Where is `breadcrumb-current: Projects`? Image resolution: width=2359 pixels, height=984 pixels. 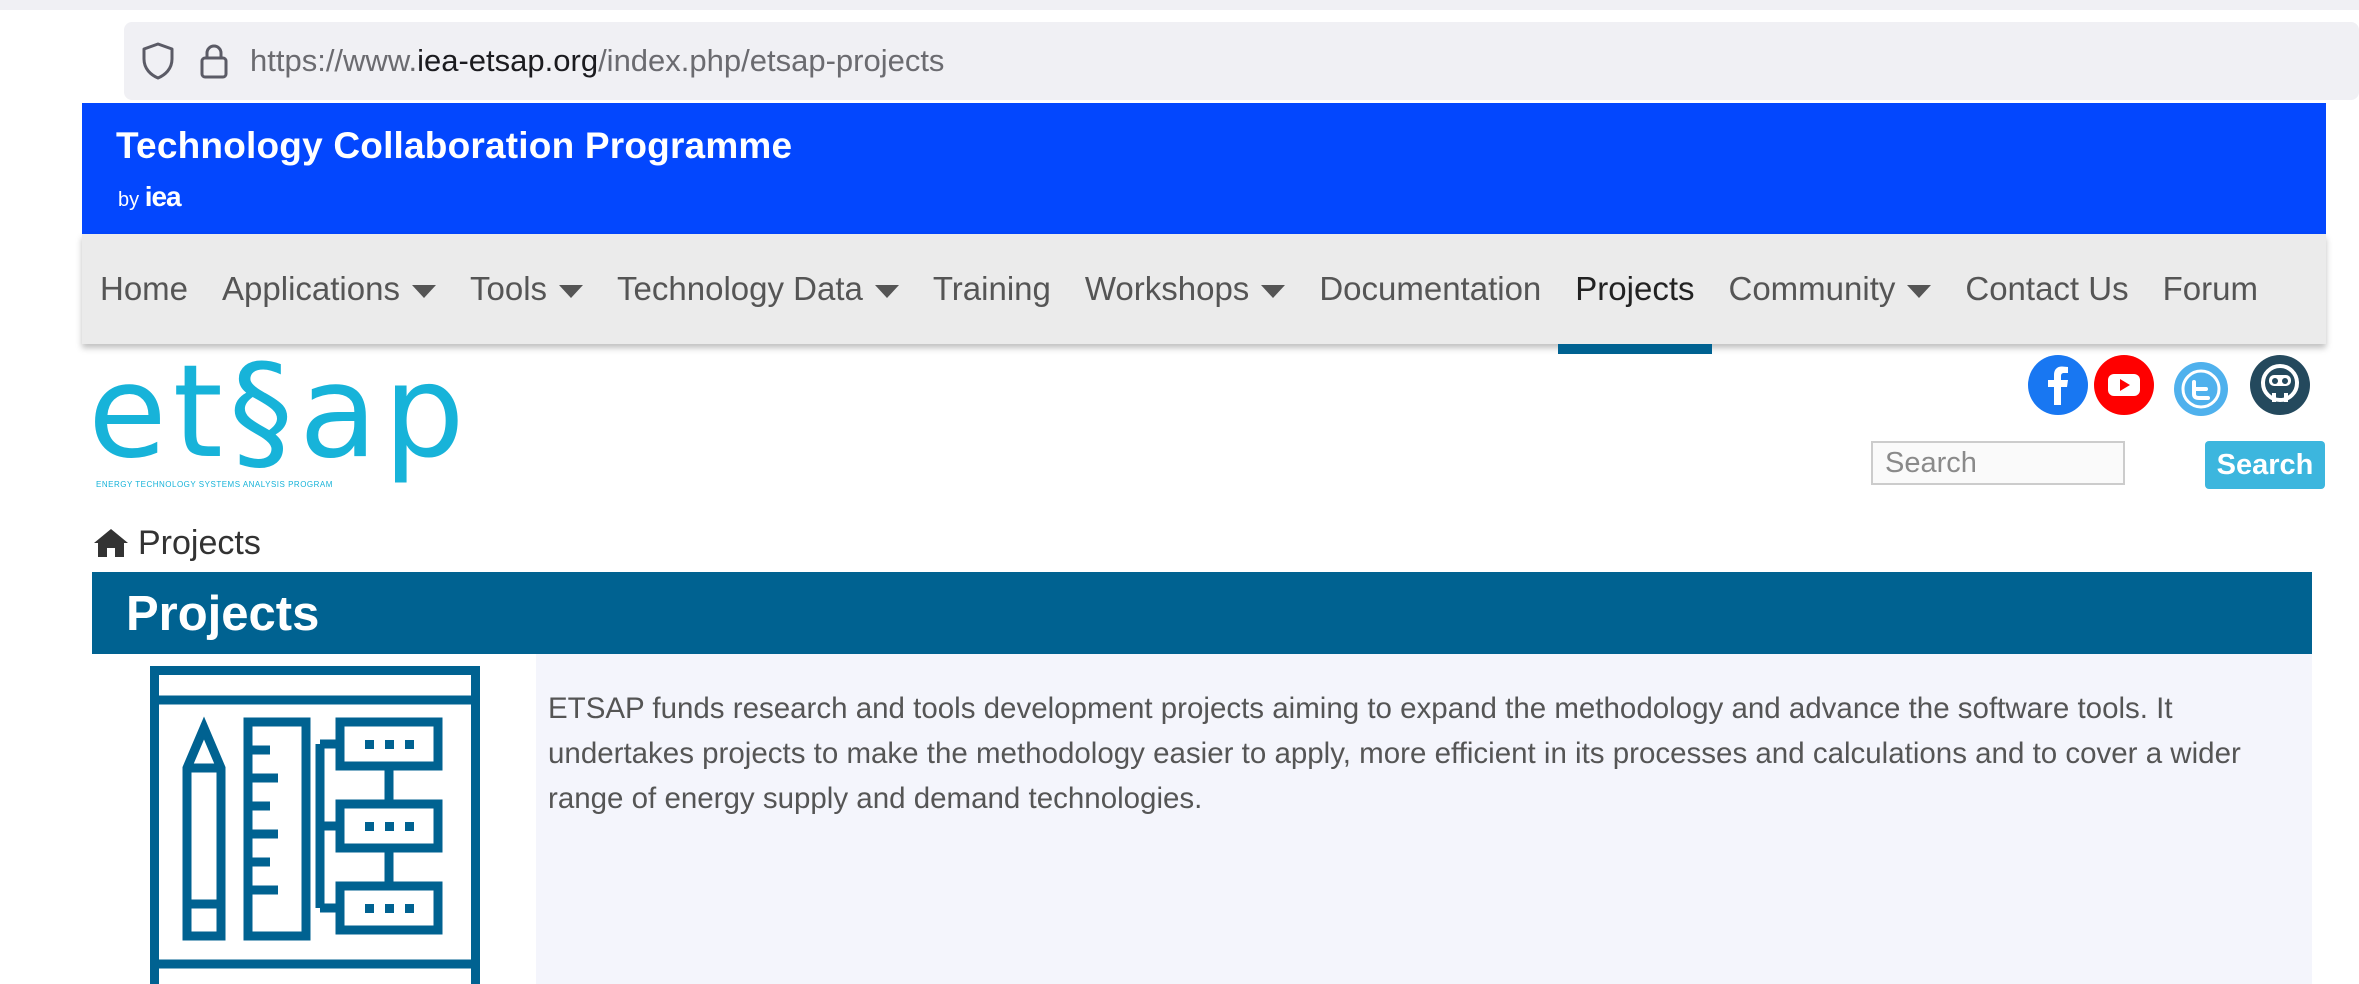 breadcrumb-current: Projects is located at coordinates (199, 542).